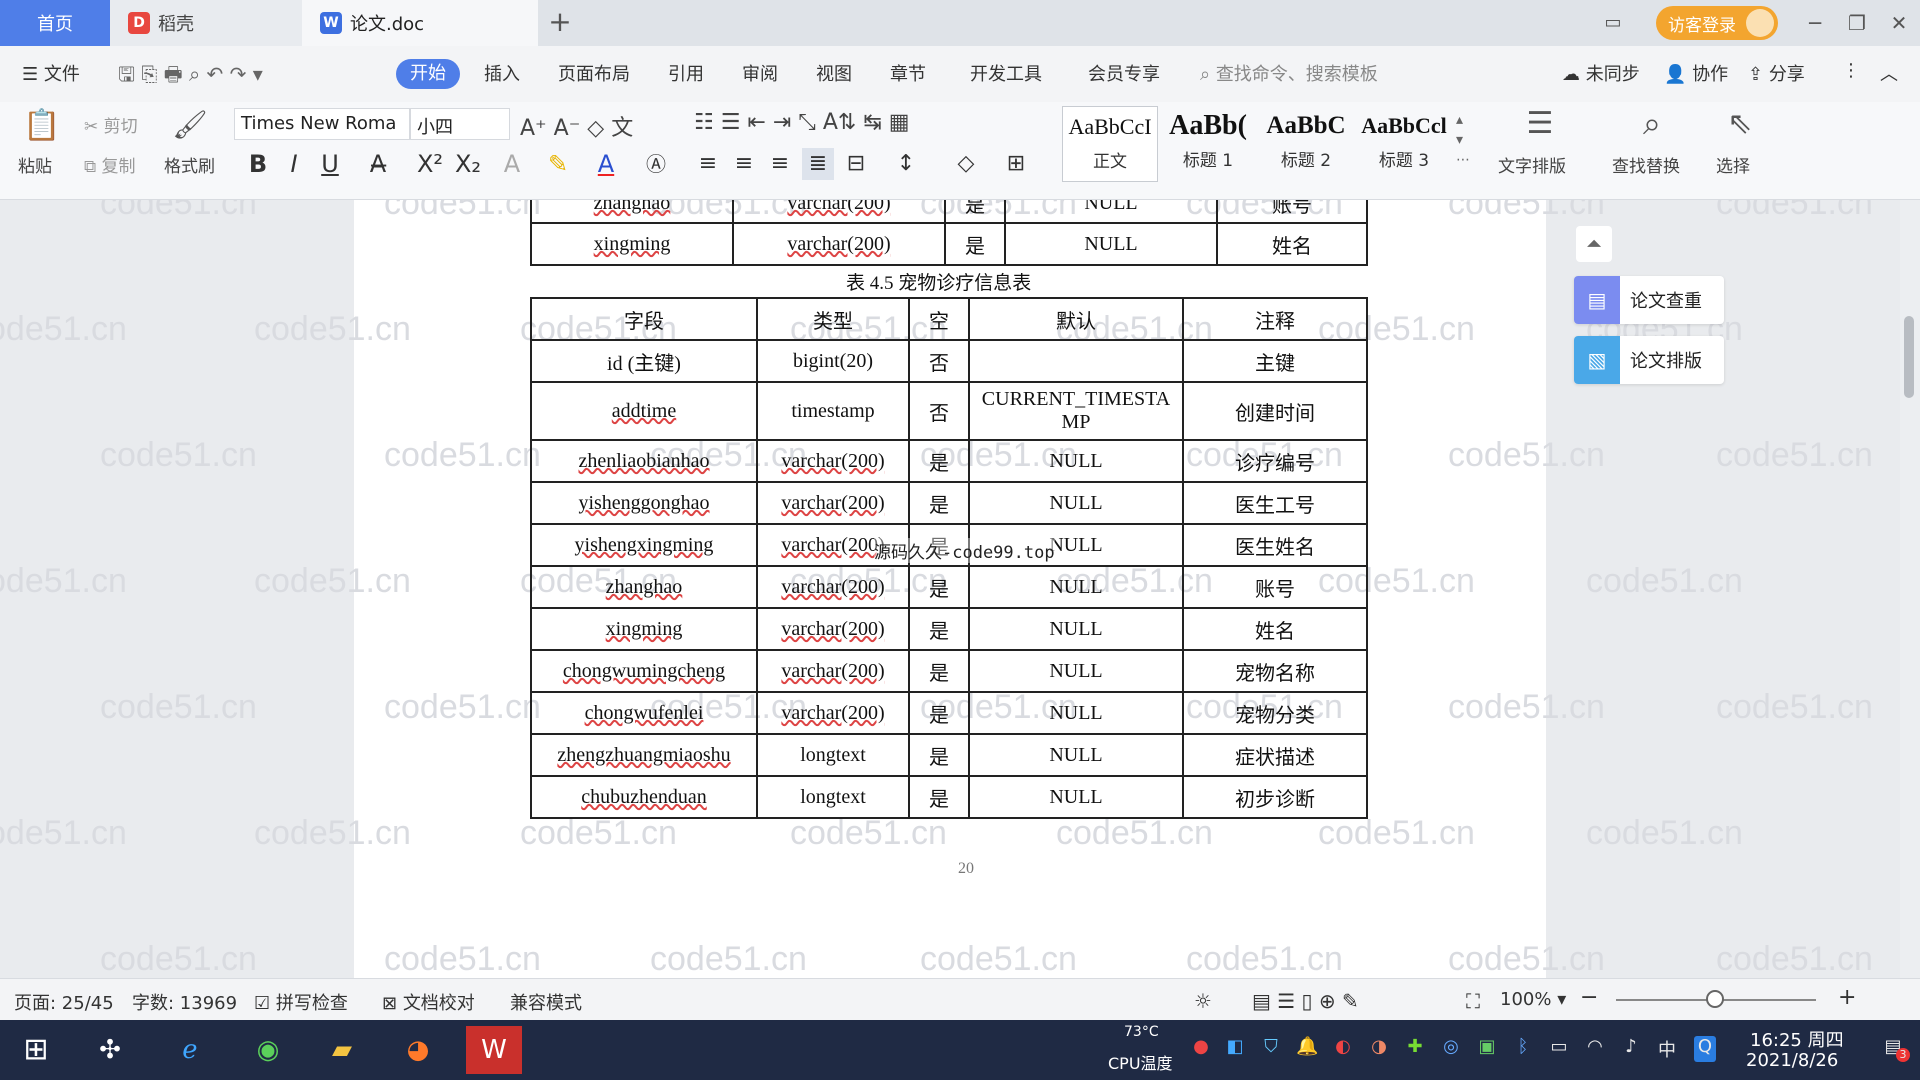 This screenshot has width=1920, height=1080. I want to click on view-mode-icons: ▤ ☰ ▯ ⊕ ✎, so click(1305, 1001).